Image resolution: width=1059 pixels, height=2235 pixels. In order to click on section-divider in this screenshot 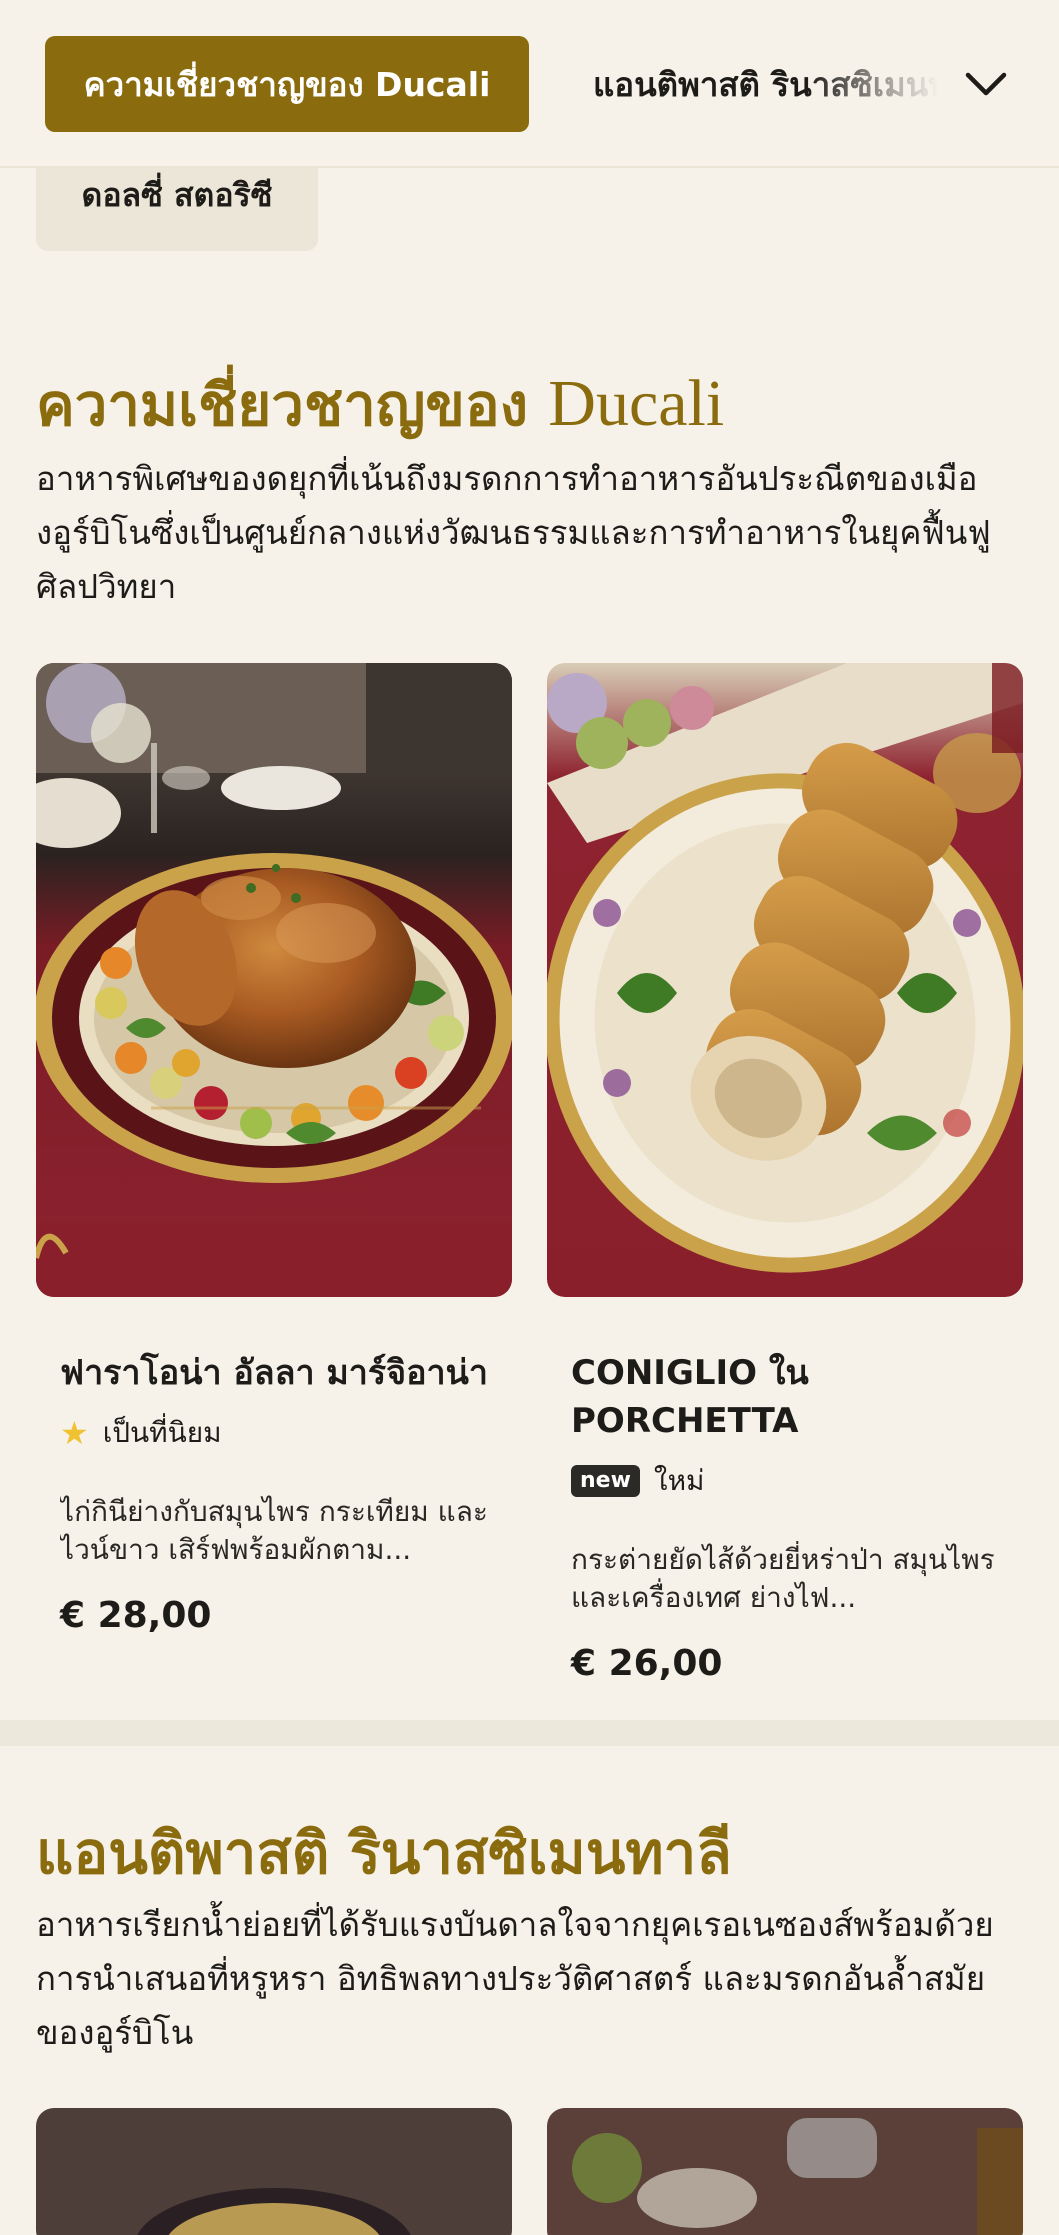, I will do `click(529, 1733)`.